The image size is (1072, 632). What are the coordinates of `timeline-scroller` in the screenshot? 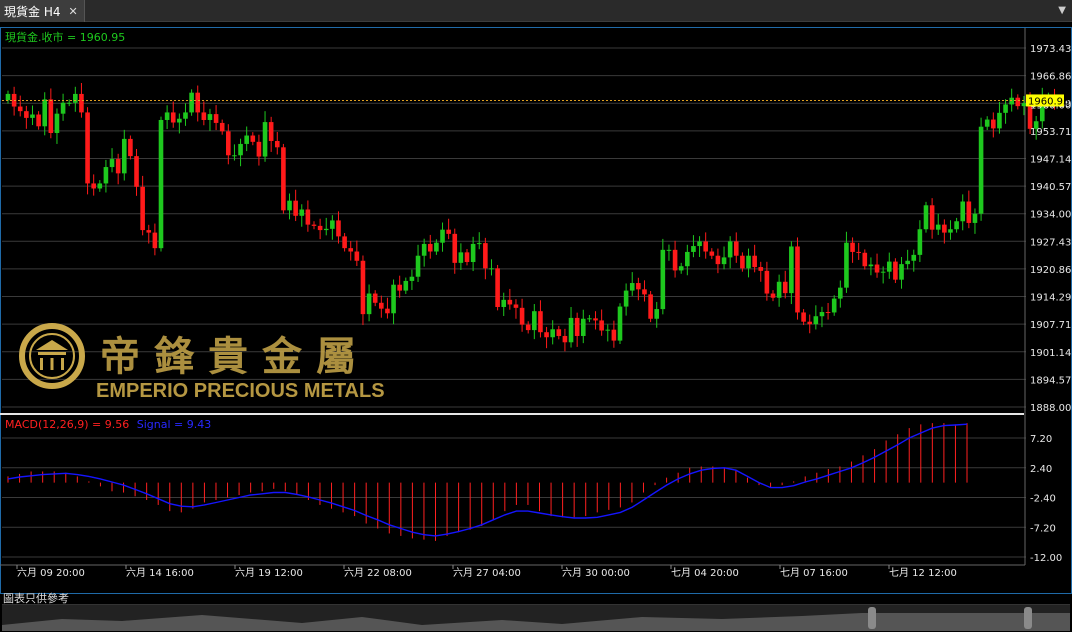 It's located at (536, 617).